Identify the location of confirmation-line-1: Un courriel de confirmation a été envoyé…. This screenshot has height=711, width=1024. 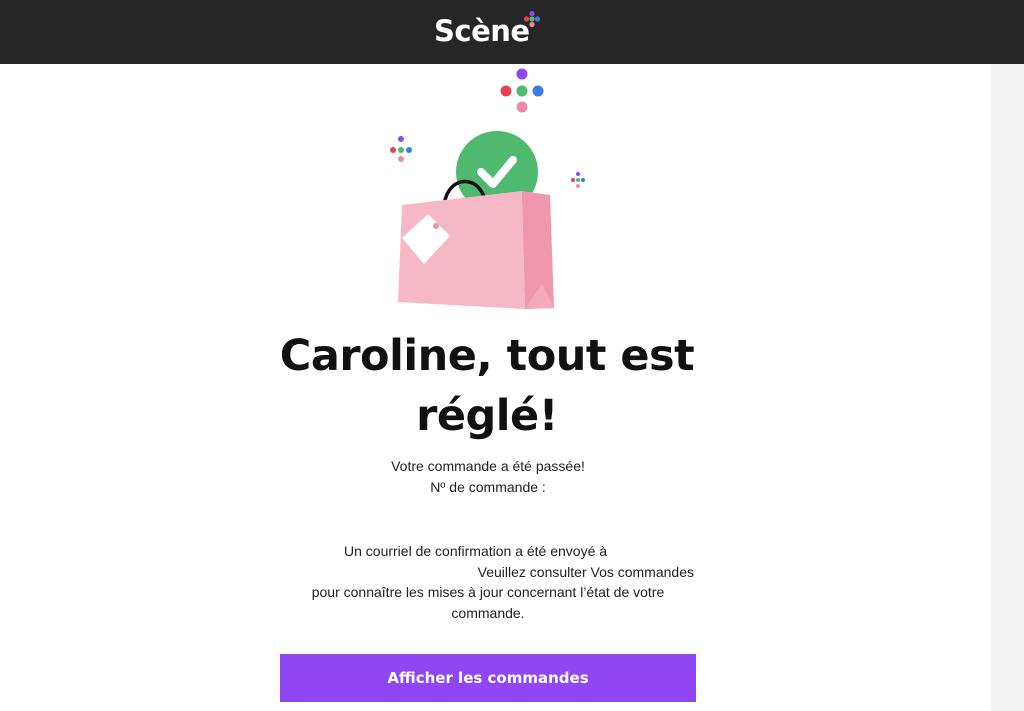
(476, 551).